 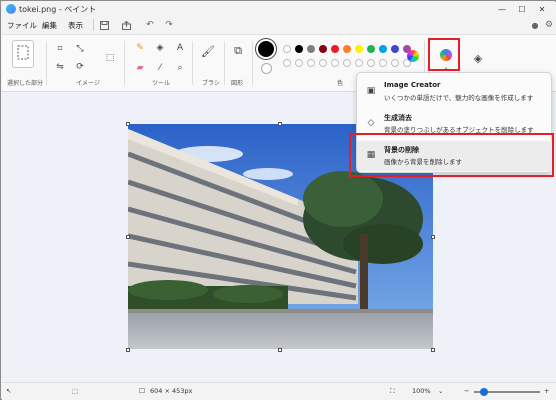 What do you see at coordinates (49, 25) in the screenshot?
I see `menu-edit: 編集` at bounding box center [49, 25].